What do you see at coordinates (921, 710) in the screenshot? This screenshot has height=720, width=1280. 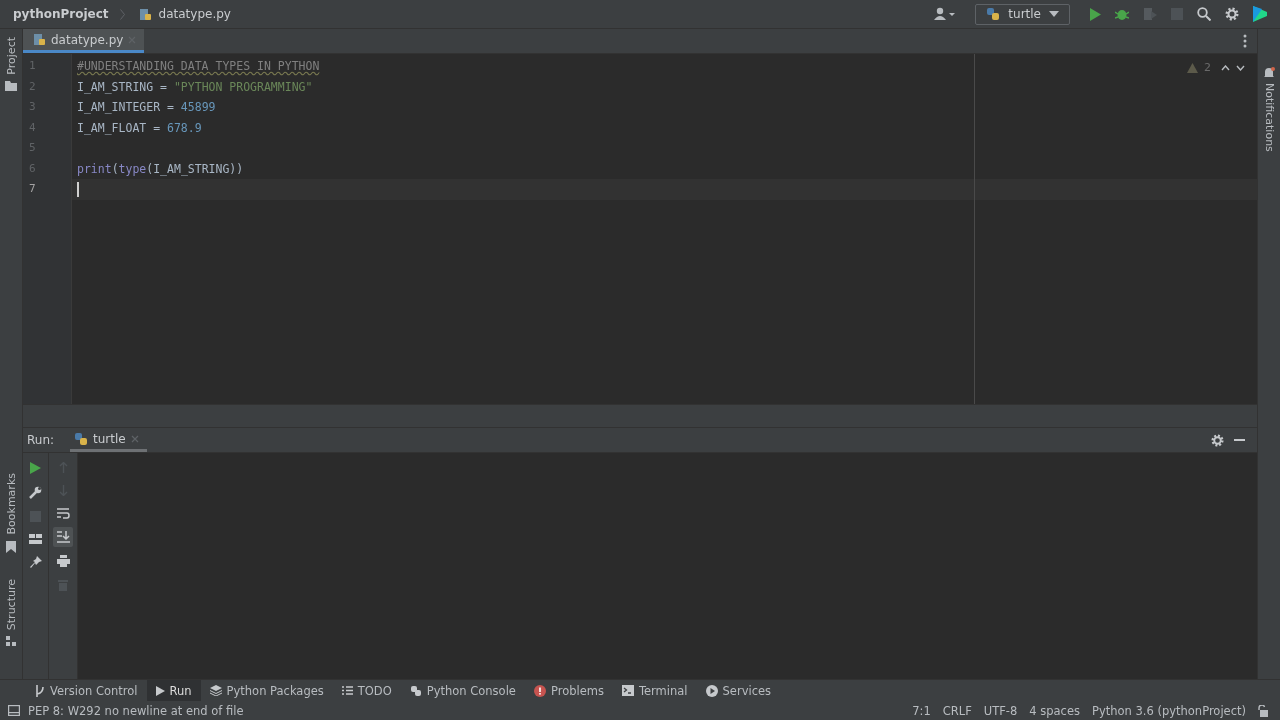 I see `status-item: 7:1` at bounding box center [921, 710].